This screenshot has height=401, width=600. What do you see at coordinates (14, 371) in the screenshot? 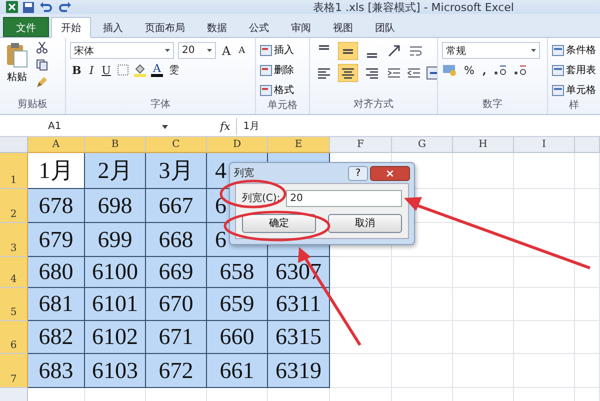
I see `row-header: 7` at bounding box center [14, 371].